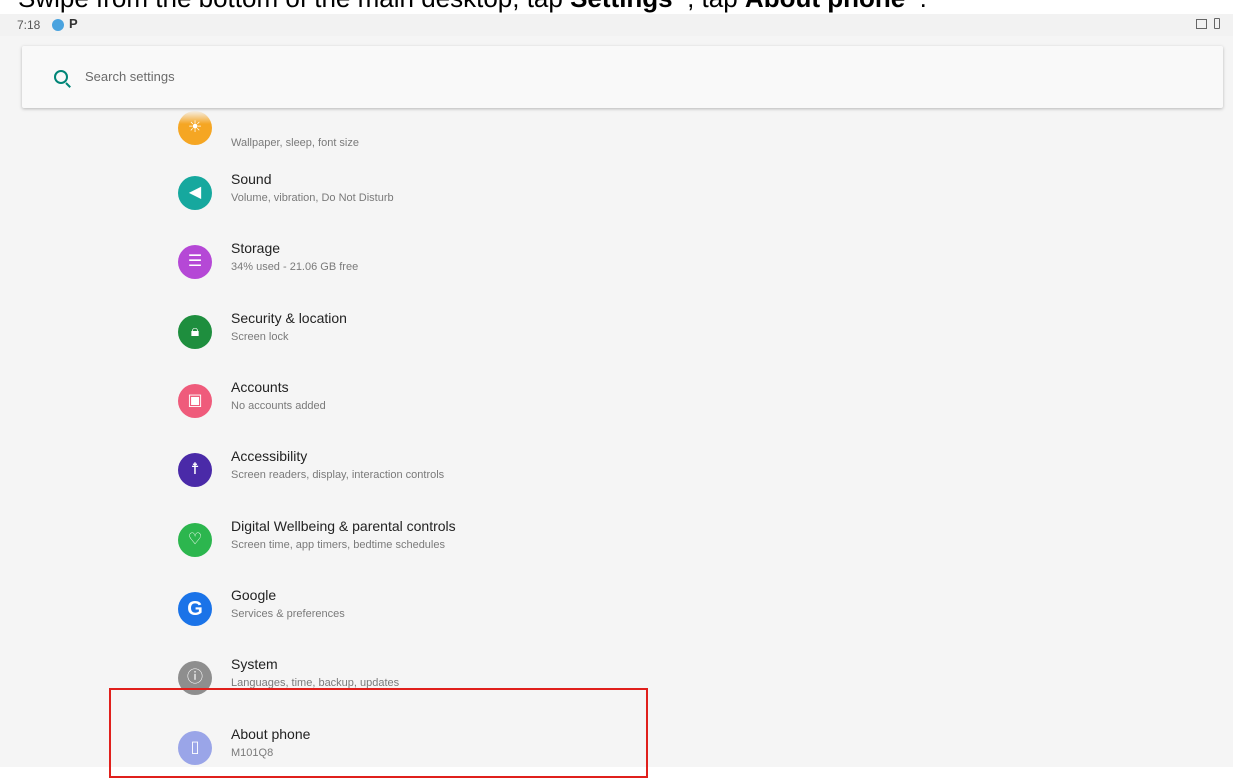 The image size is (1233, 778). I want to click on nfc-icon, so click(1201, 24).